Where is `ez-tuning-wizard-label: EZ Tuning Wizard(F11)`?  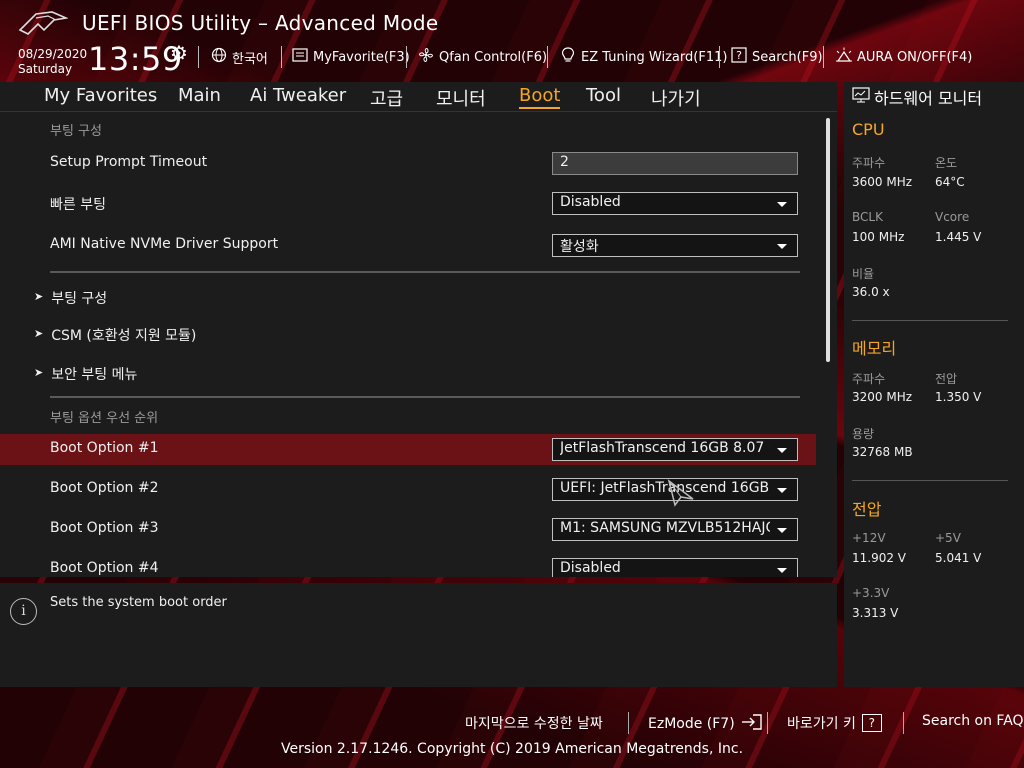
ez-tuning-wizard-label: EZ Tuning Wizard(F11) is located at coordinates (654, 57).